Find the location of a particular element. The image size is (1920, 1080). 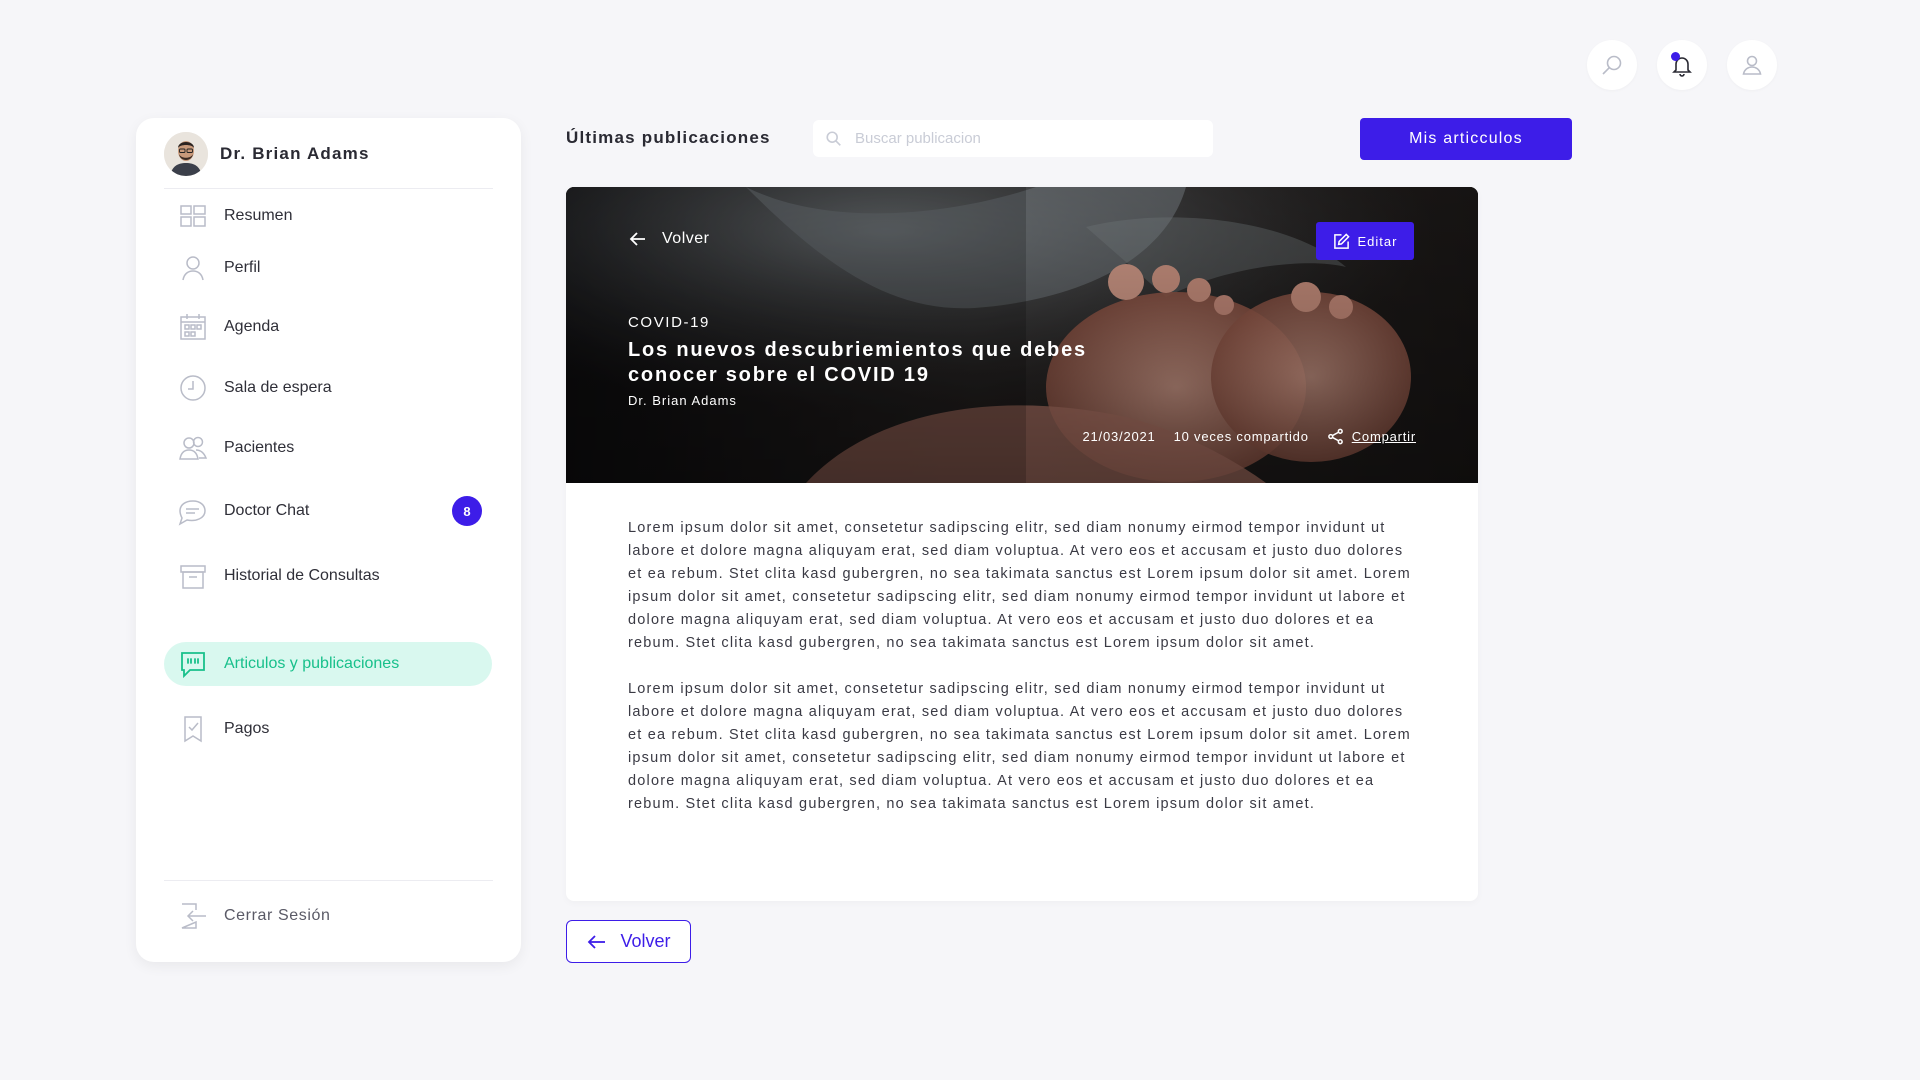

sidebar-item-resumen: Resumen is located at coordinates (328, 216).